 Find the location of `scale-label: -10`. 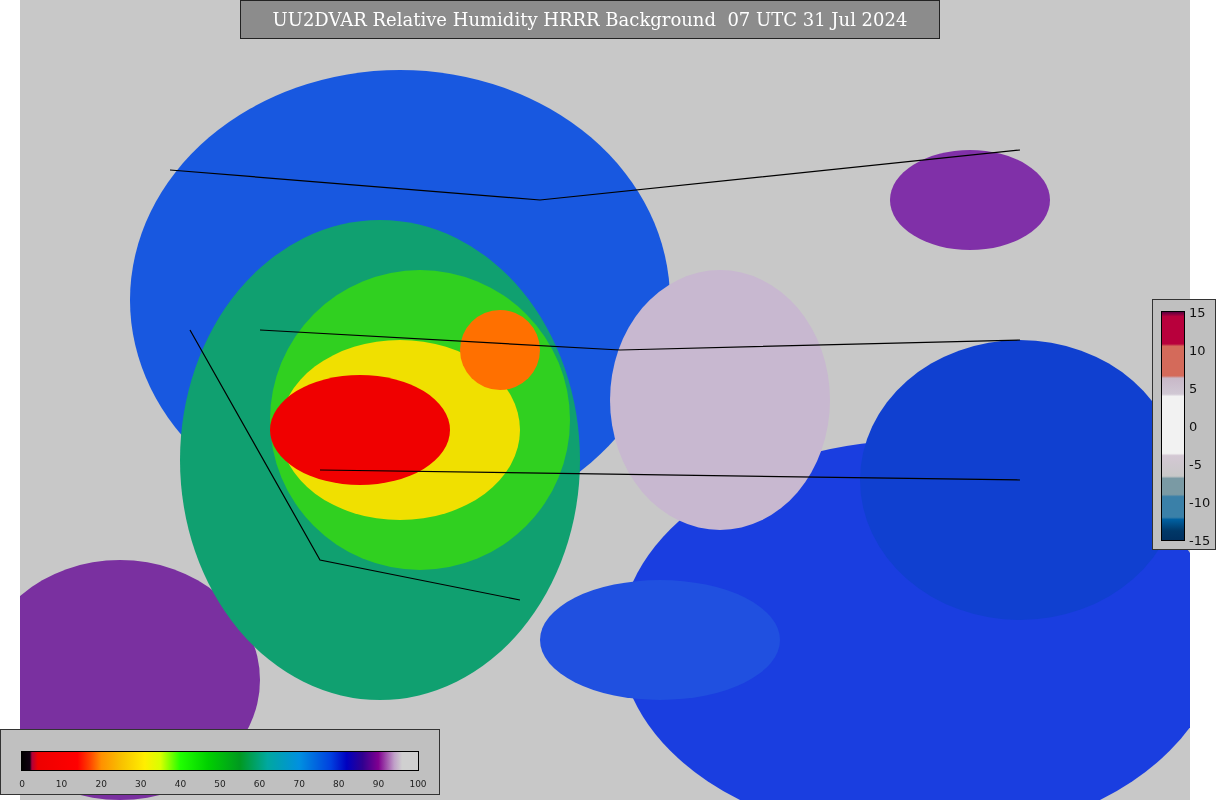

scale-label: -10 is located at coordinates (1200, 502).